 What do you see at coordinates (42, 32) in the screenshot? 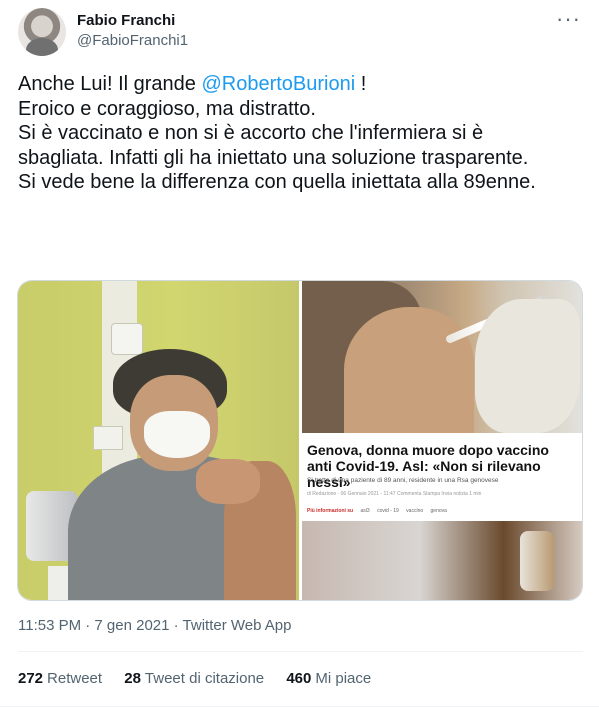
I see `avatar` at bounding box center [42, 32].